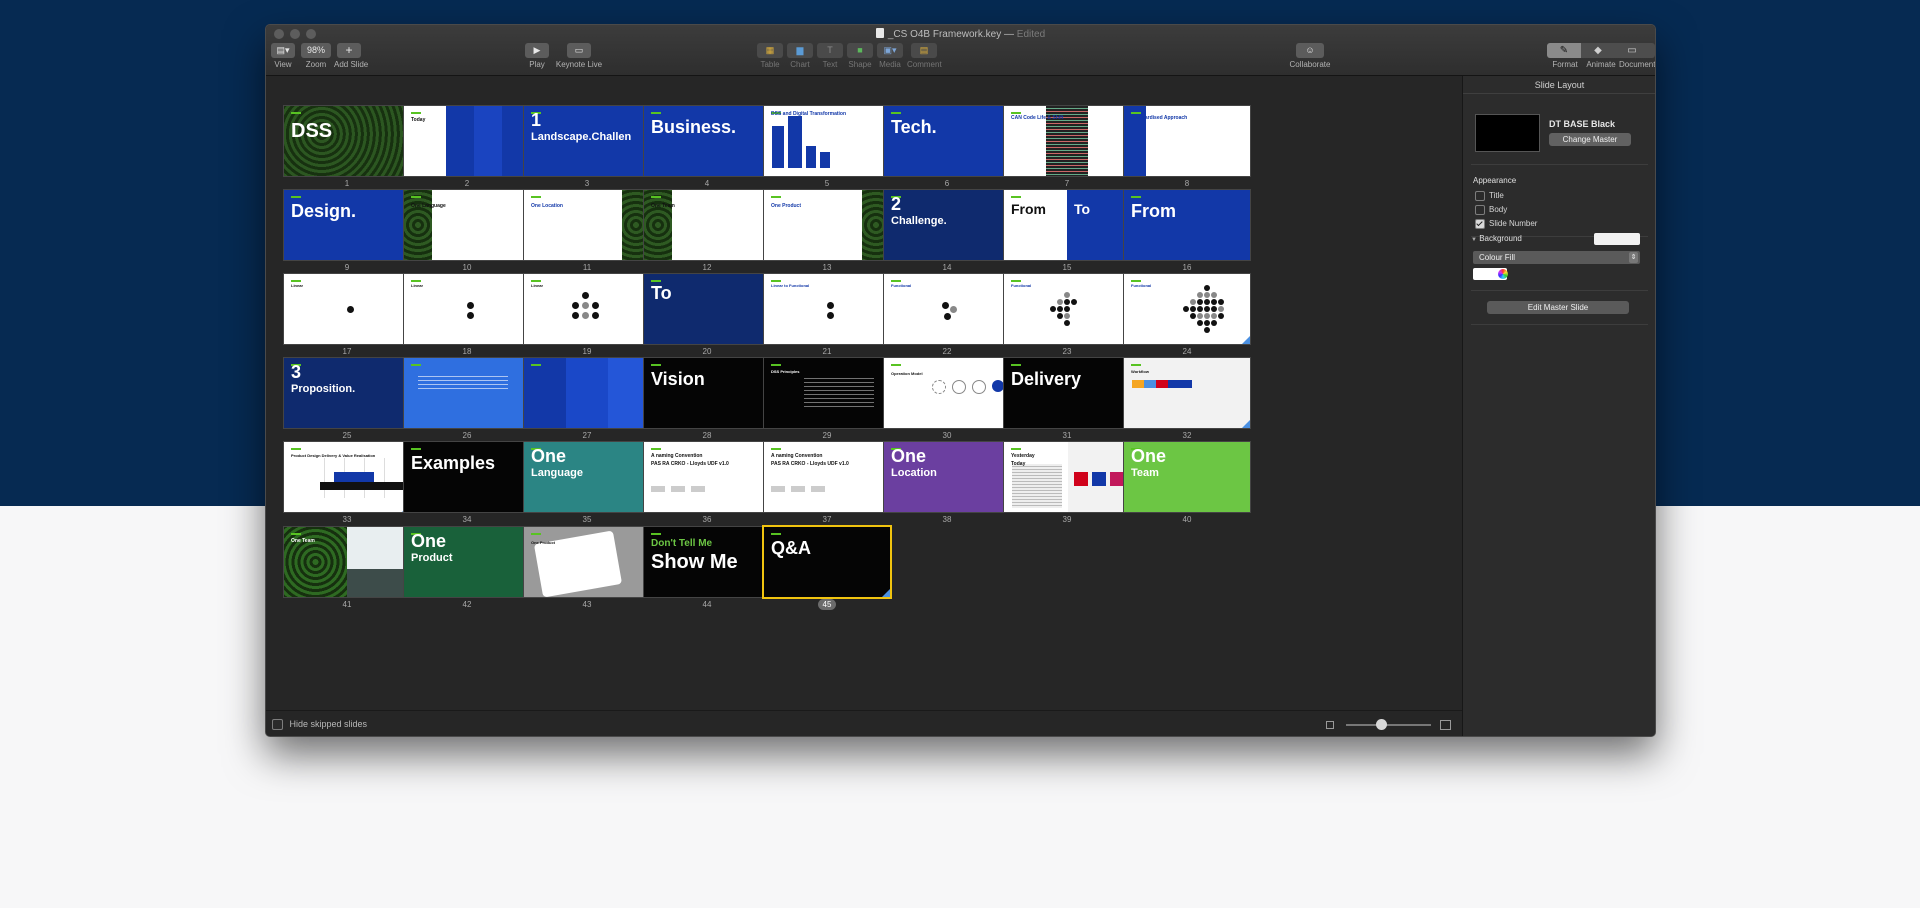  Describe the element at coordinates (947, 141) in the screenshot. I see `slide-preview: Tech.` at that location.